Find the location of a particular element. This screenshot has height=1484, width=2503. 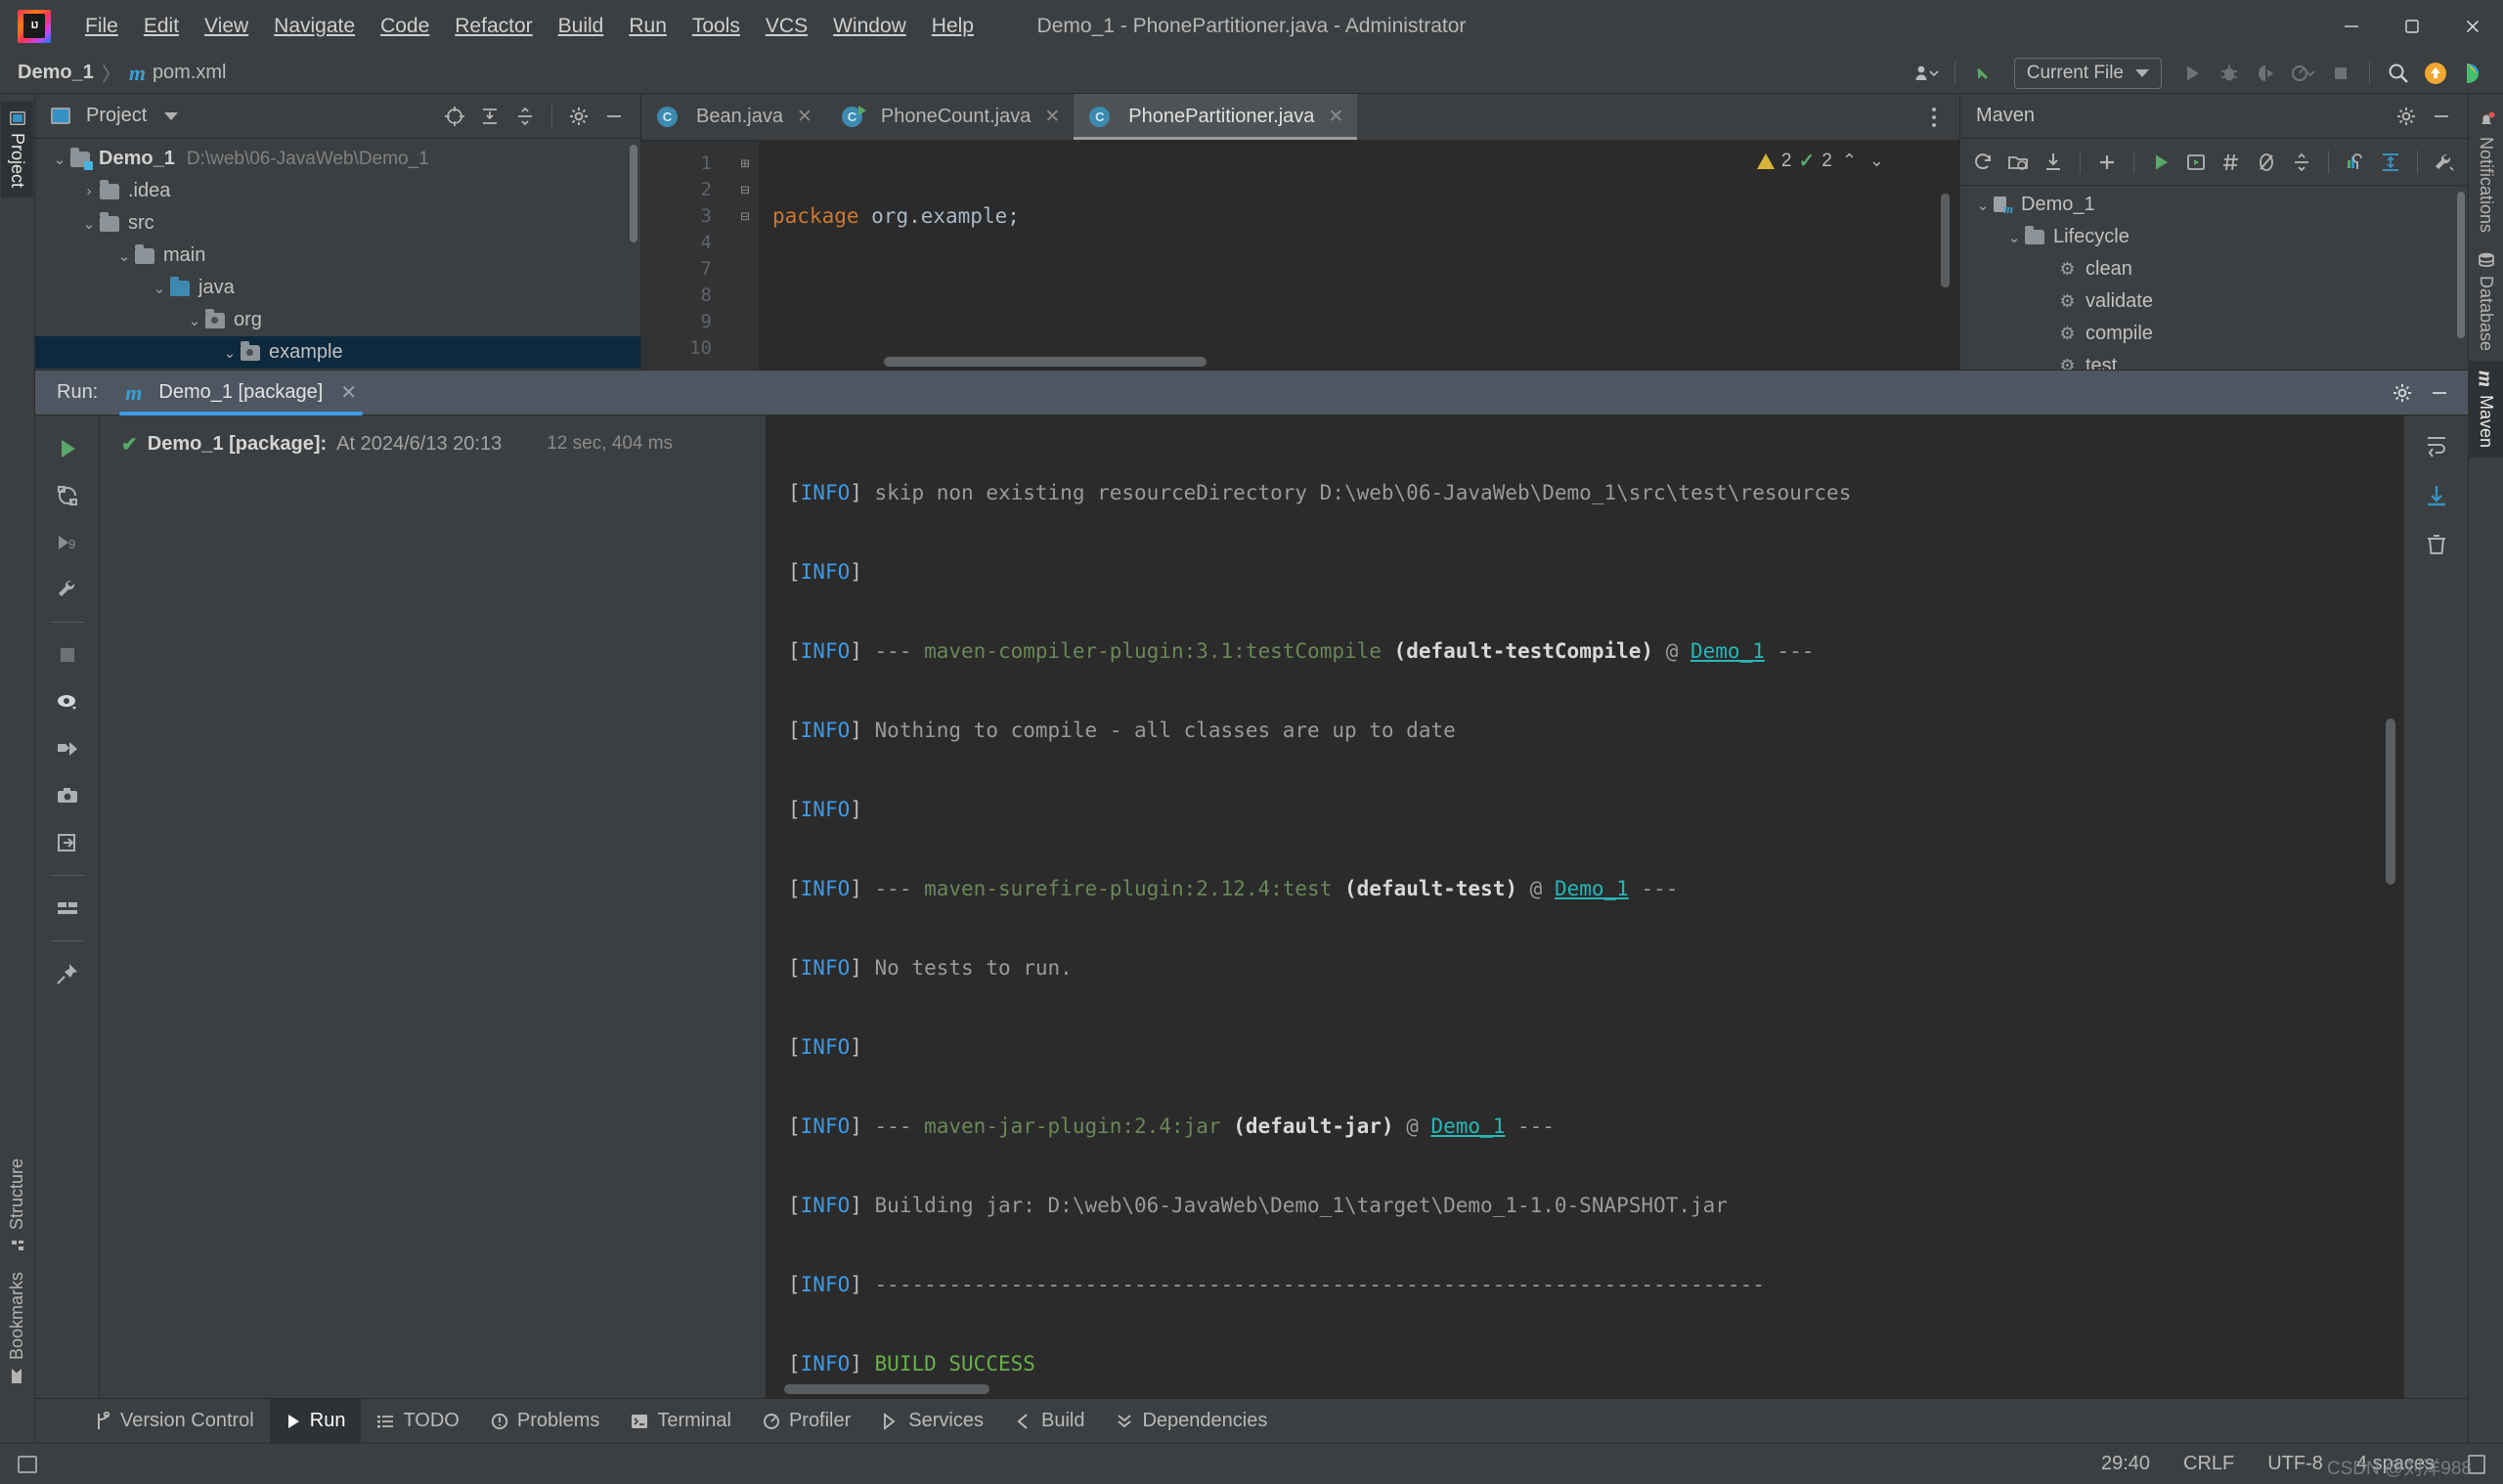

next-highlight-icon: ⌄ is located at coordinates (1876, 161).